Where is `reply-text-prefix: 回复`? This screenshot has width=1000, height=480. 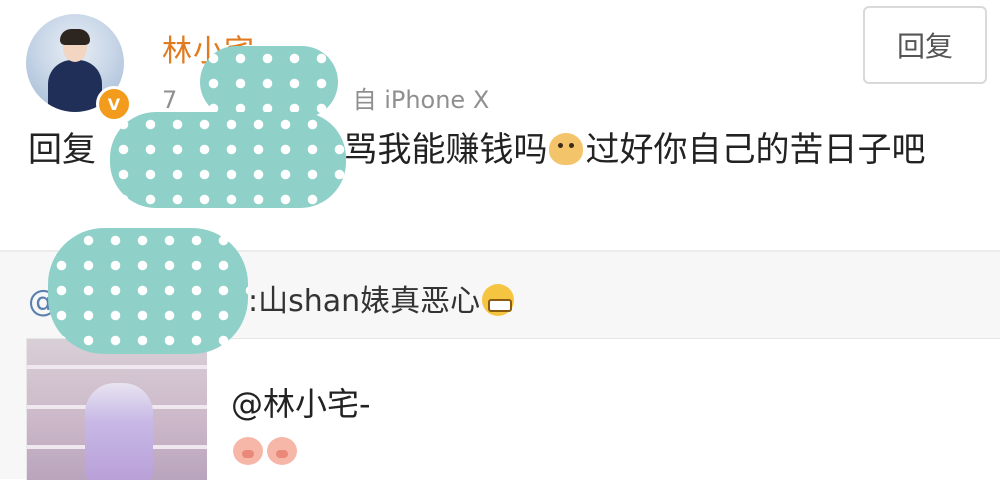
reply-text-prefix: 回复 is located at coordinates (62, 150).